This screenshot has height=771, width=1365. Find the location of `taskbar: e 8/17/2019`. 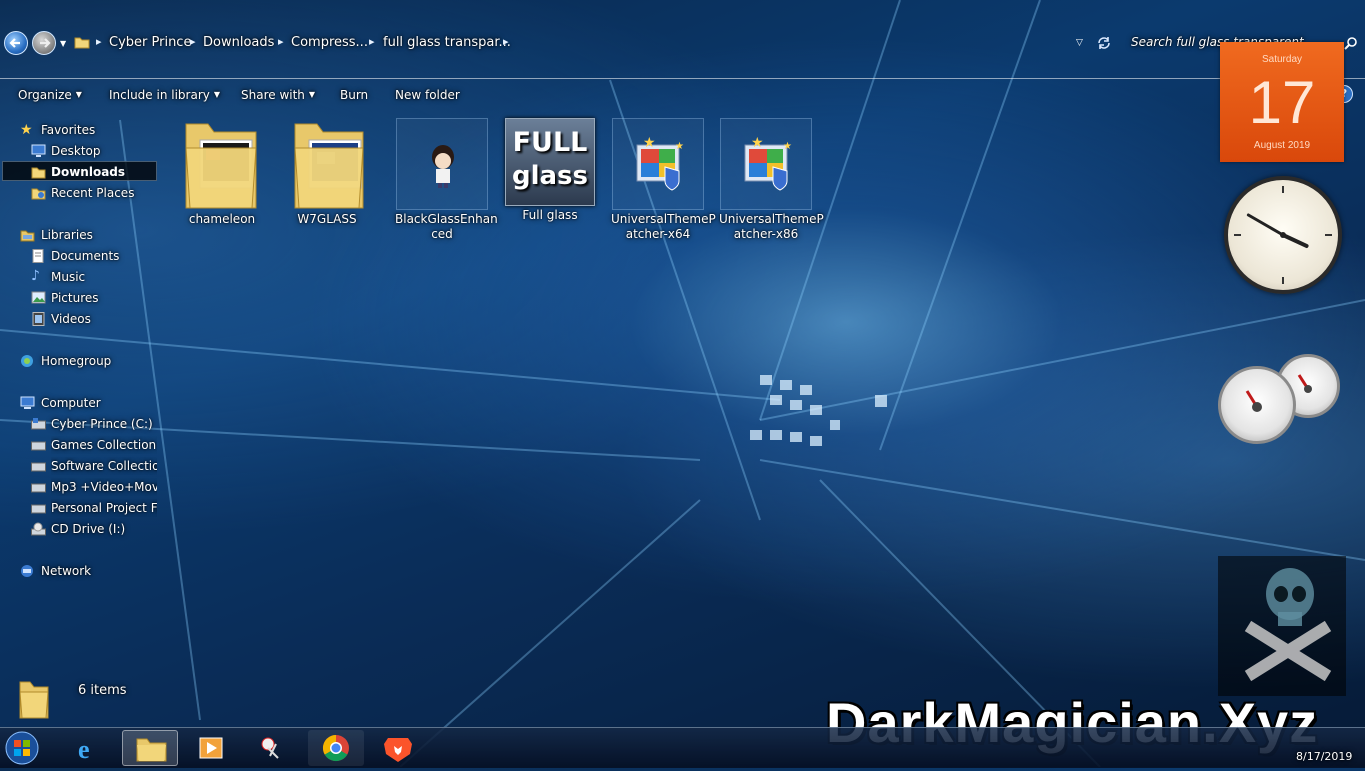

taskbar: e 8/17/2019 is located at coordinates (682, 747).